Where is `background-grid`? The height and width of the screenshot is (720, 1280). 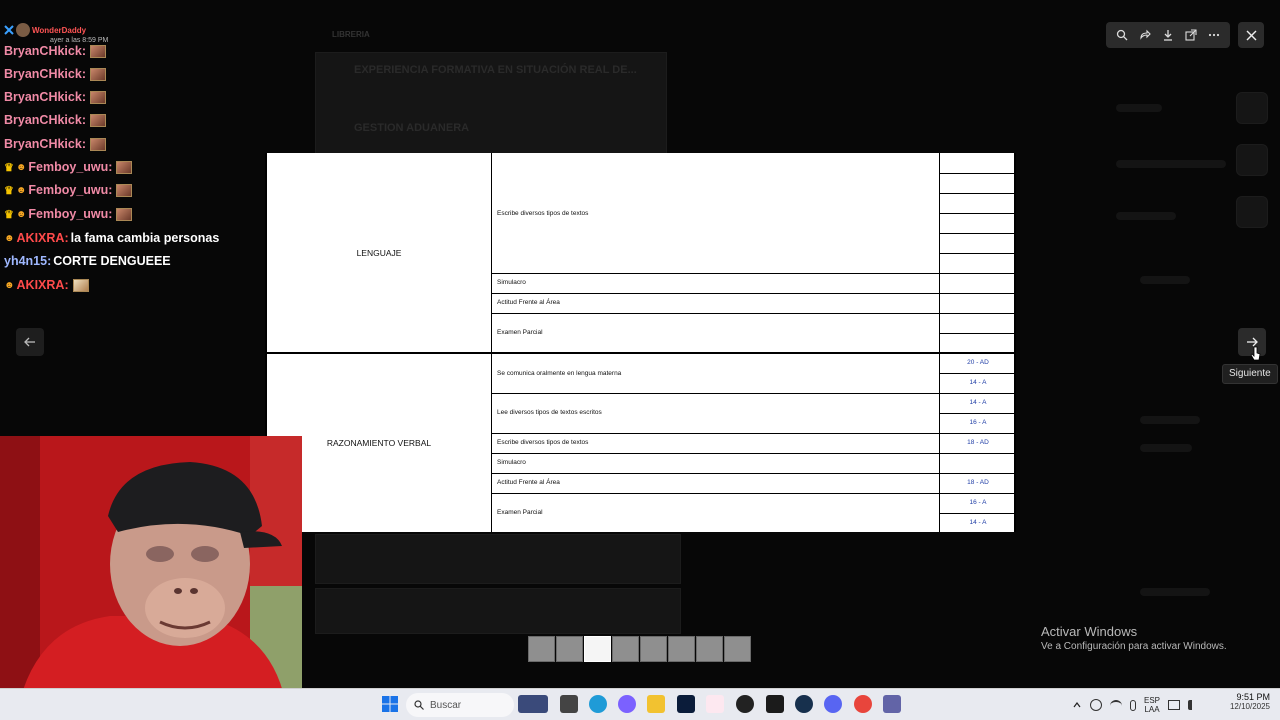 background-grid is located at coordinates (498, 559).